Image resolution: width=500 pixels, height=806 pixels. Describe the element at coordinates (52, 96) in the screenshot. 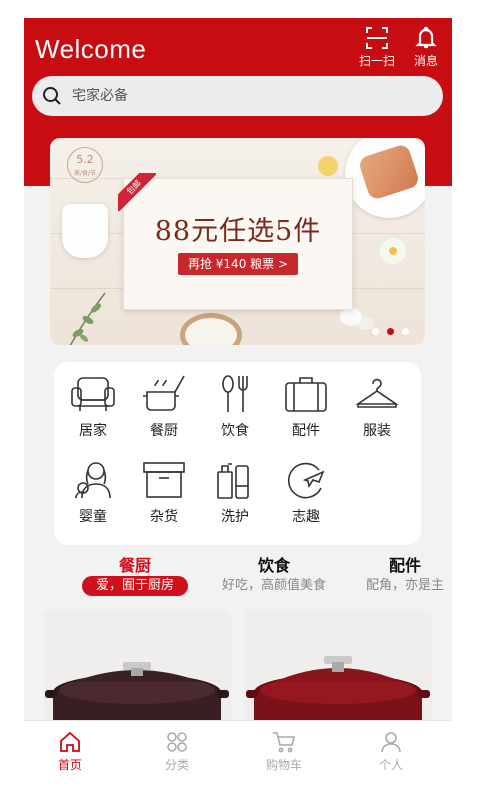

I see `search-icon` at that location.